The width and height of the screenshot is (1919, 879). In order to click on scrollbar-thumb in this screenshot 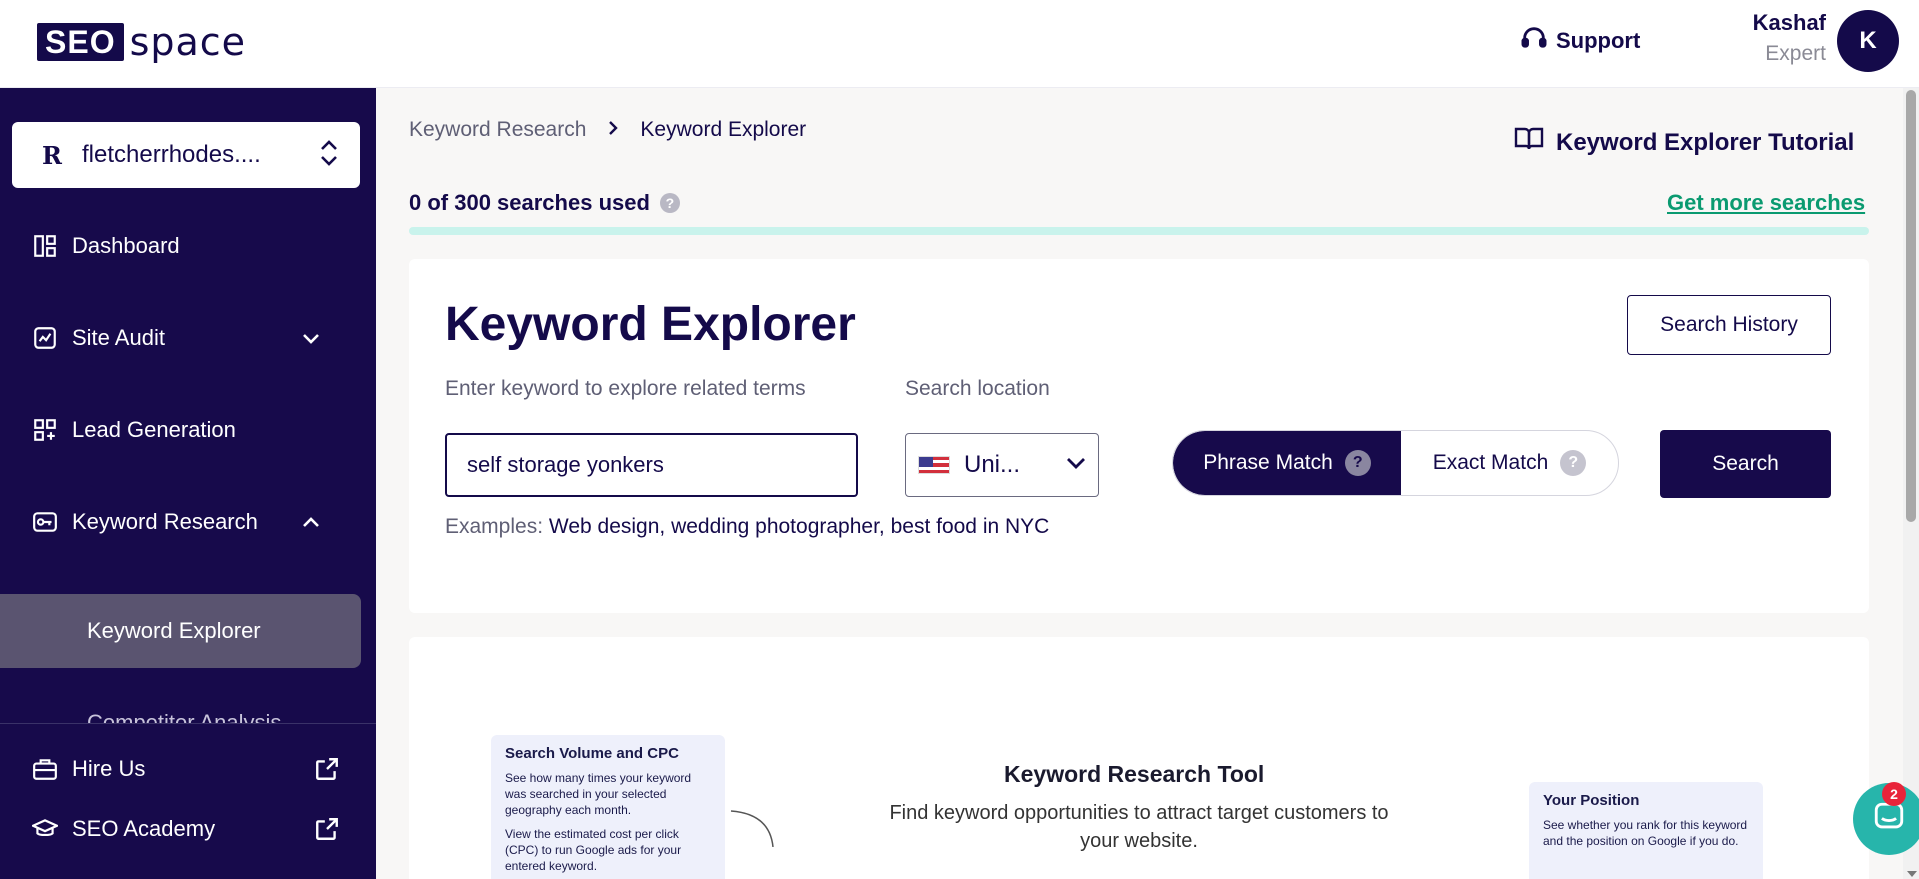, I will do `click(1911, 306)`.